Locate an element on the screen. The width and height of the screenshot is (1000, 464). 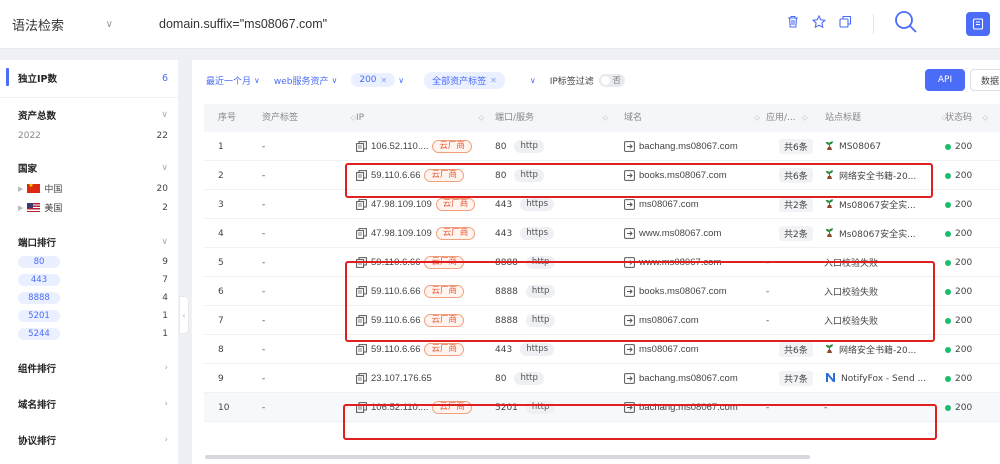
horizontal-scrollbar is located at coordinates (507, 457).